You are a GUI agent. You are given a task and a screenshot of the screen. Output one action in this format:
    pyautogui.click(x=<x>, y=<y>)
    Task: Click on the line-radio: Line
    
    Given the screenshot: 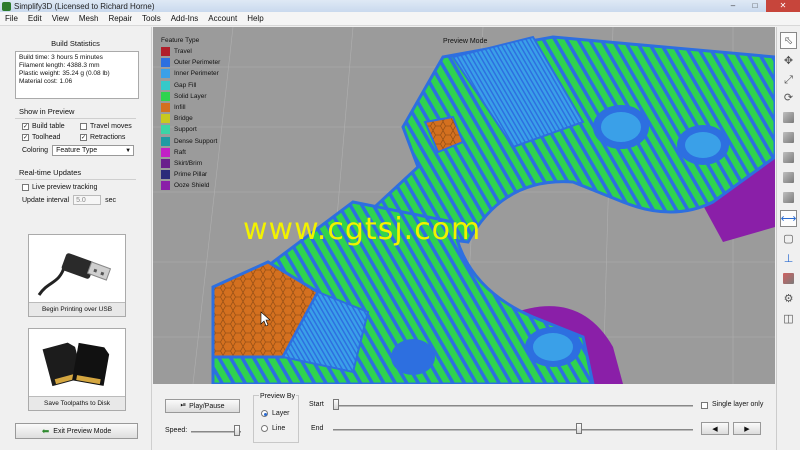 What is the action you would take?
    pyautogui.click(x=273, y=428)
    